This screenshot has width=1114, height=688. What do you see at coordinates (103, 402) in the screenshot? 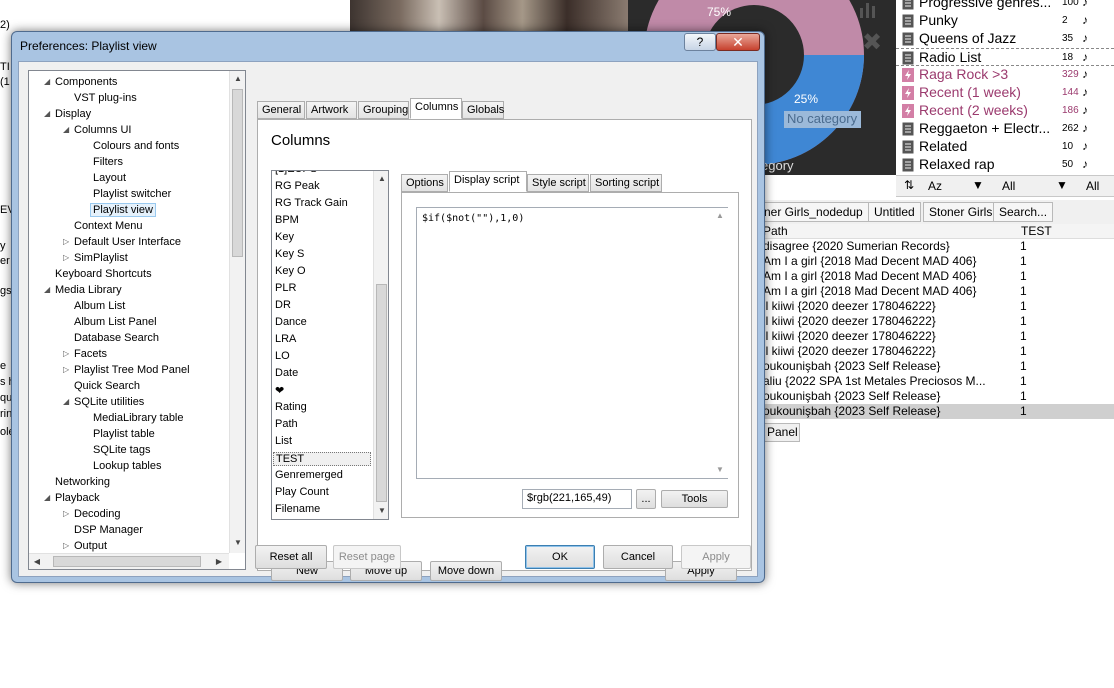
I see `tree-item: ◢ SQLite utilities` at bounding box center [103, 402].